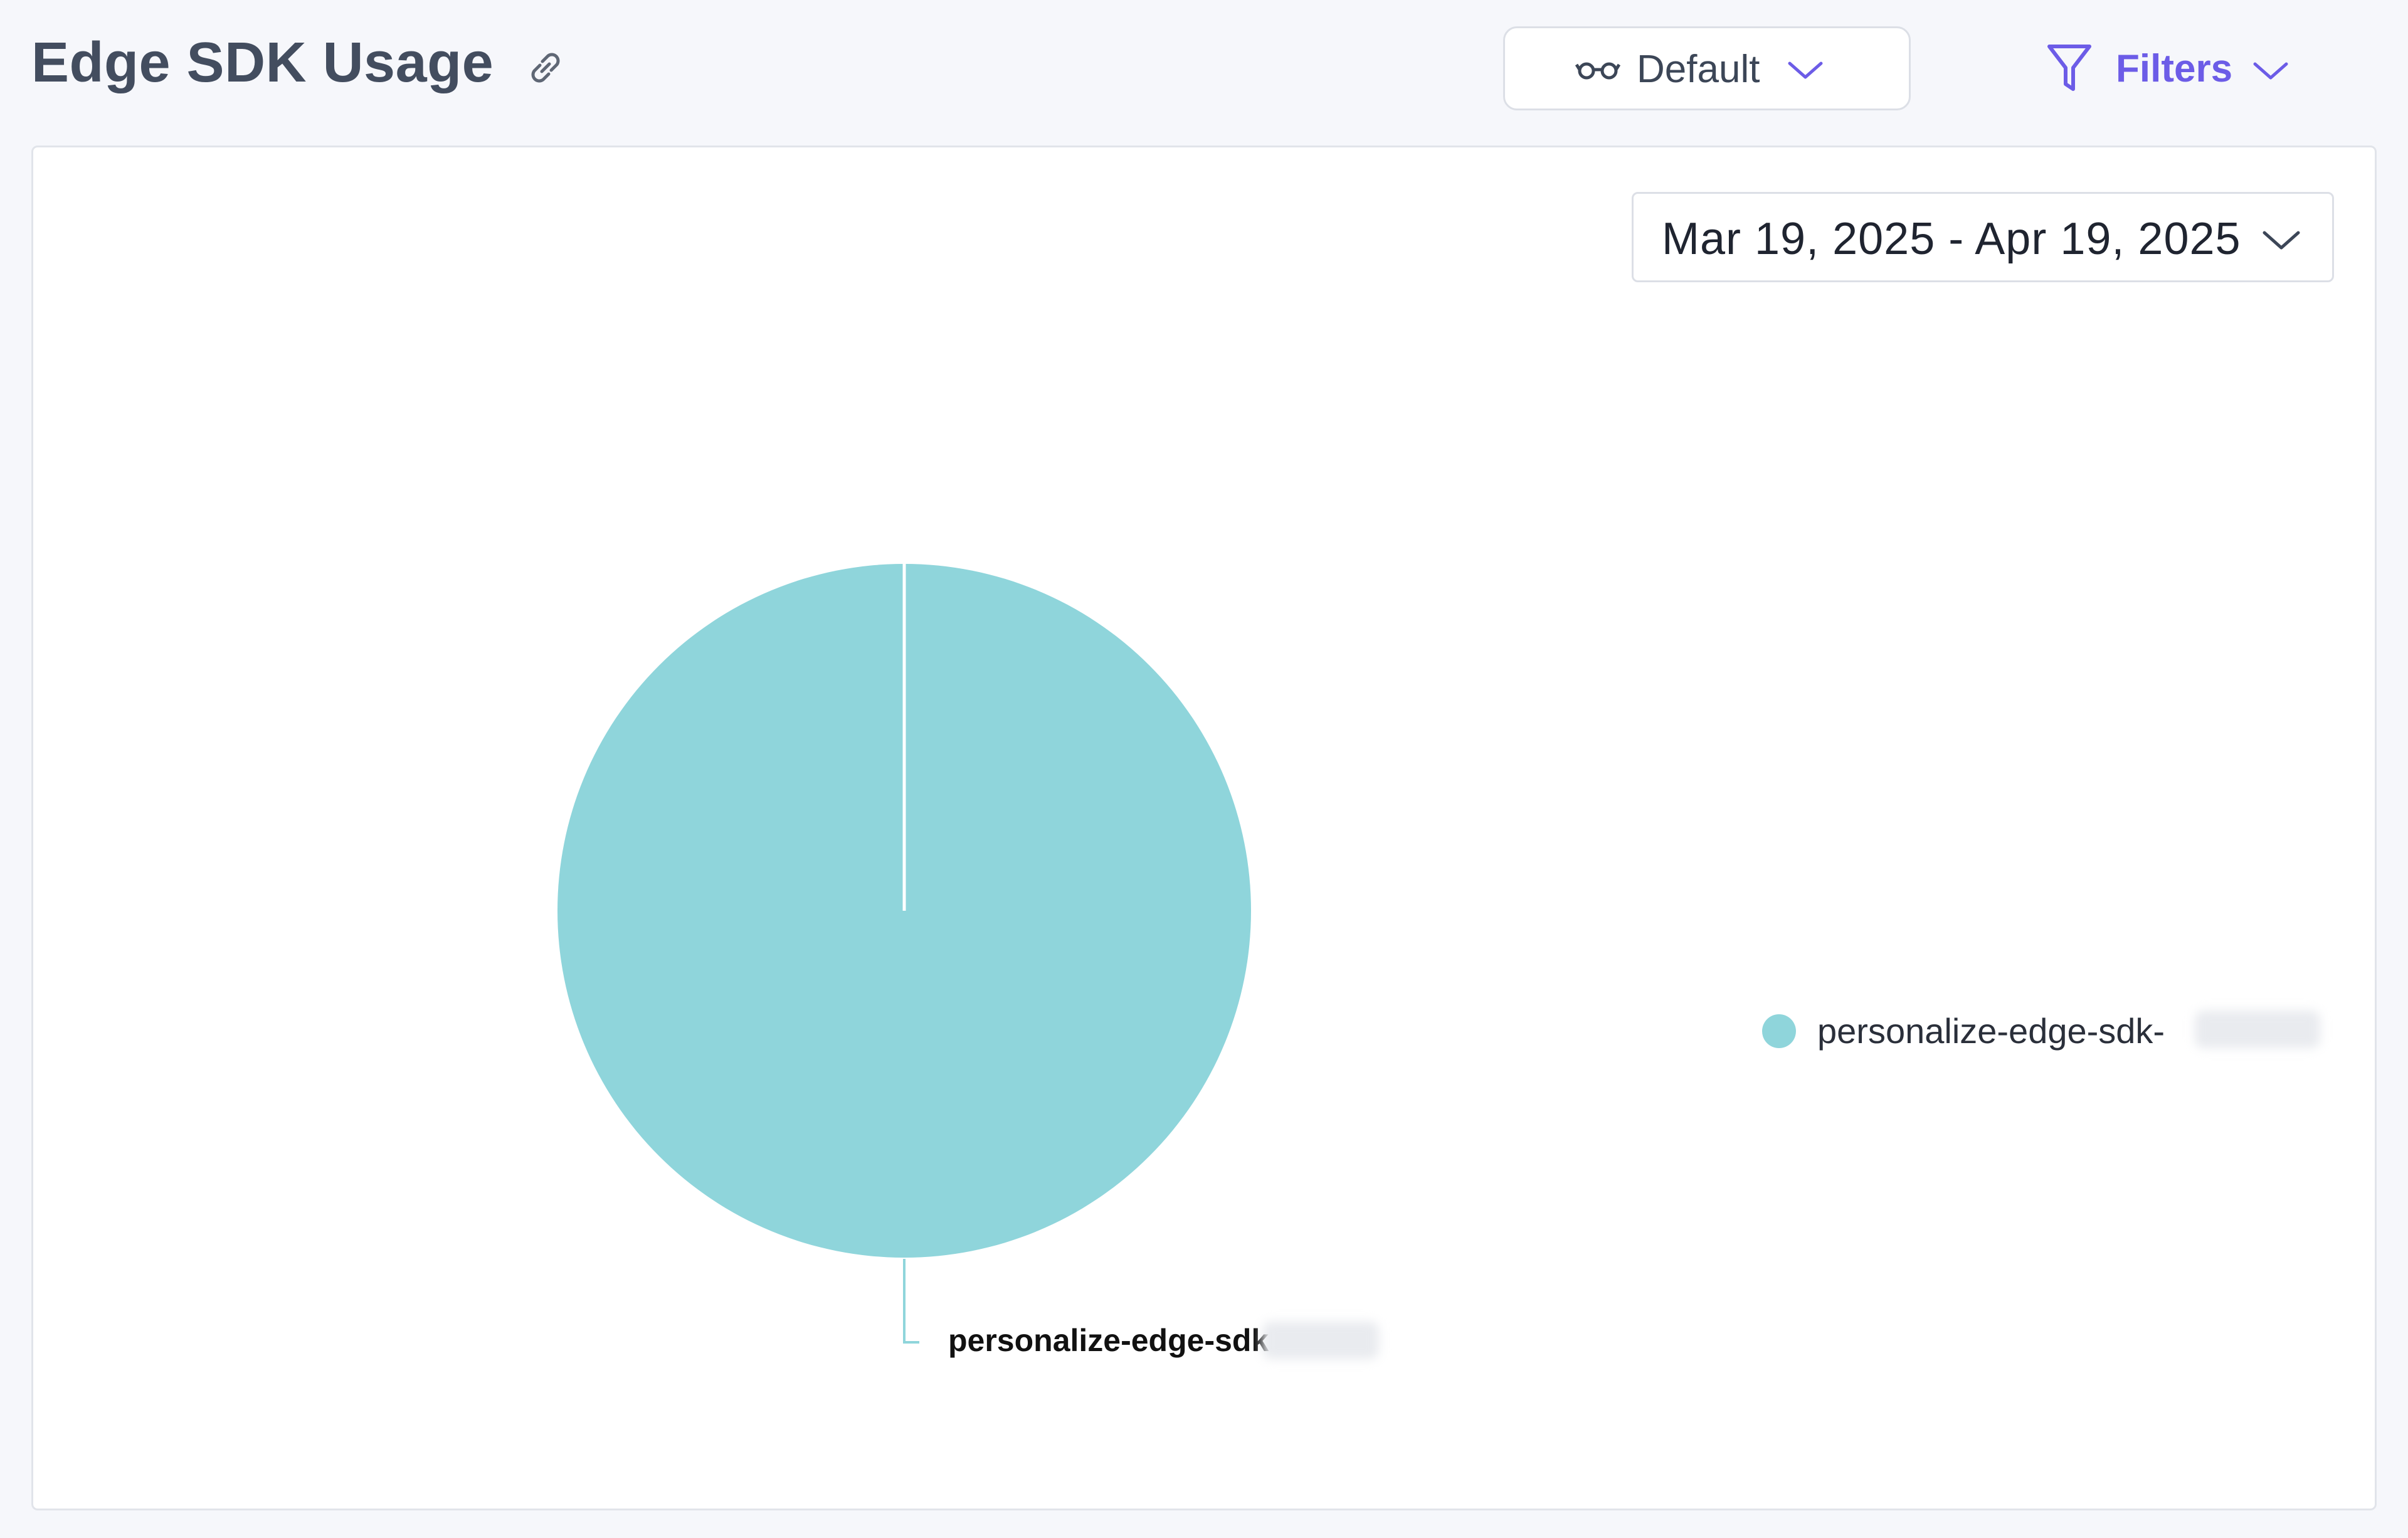 The image size is (2408, 1538). What do you see at coordinates (1204, 72) in the screenshot?
I see `page-header: Edge SDK Usage Default Filters` at bounding box center [1204, 72].